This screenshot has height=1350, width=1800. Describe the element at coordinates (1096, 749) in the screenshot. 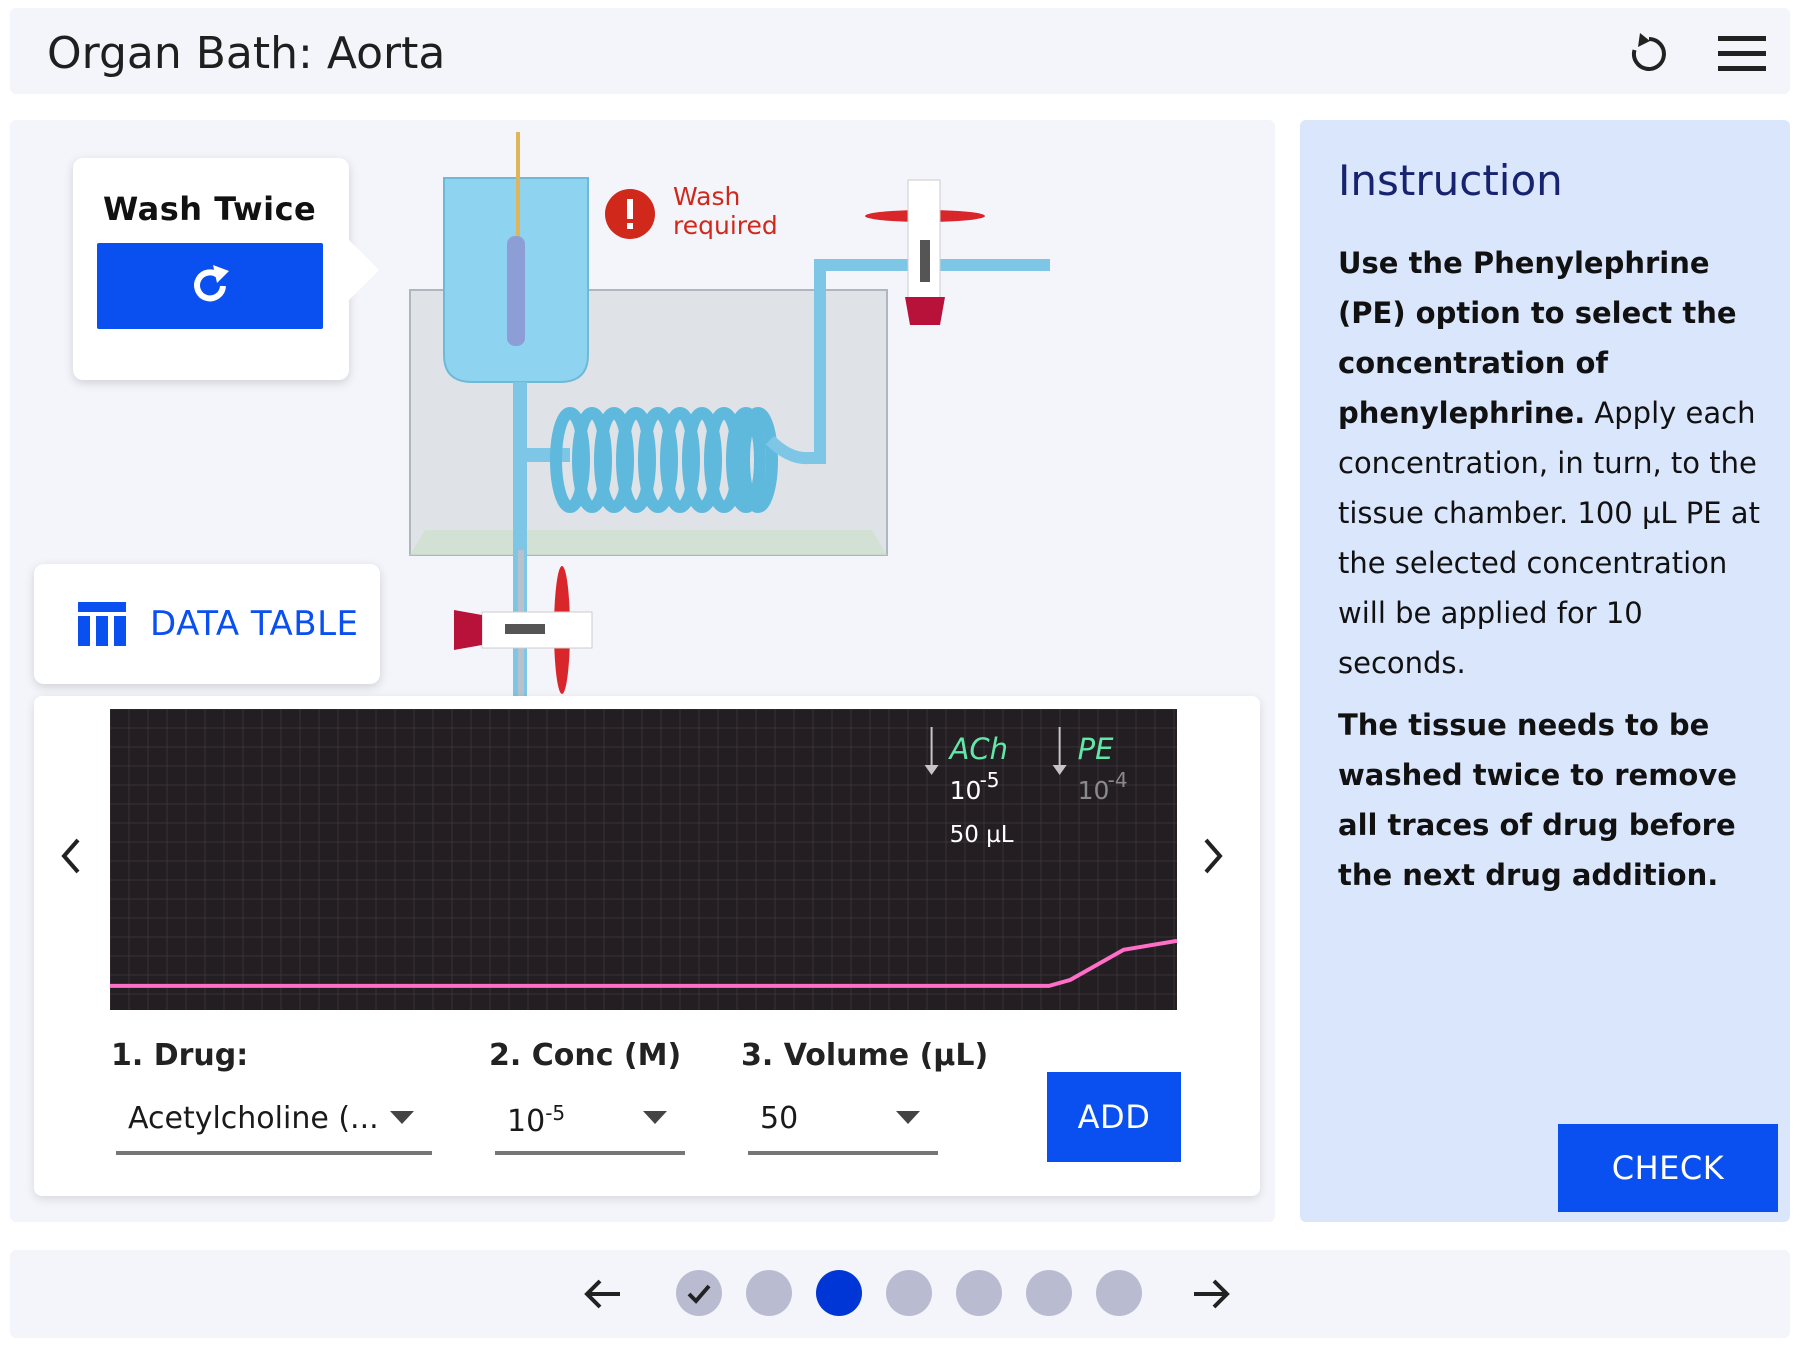

I see `marker-drug-label: PE` at that location.